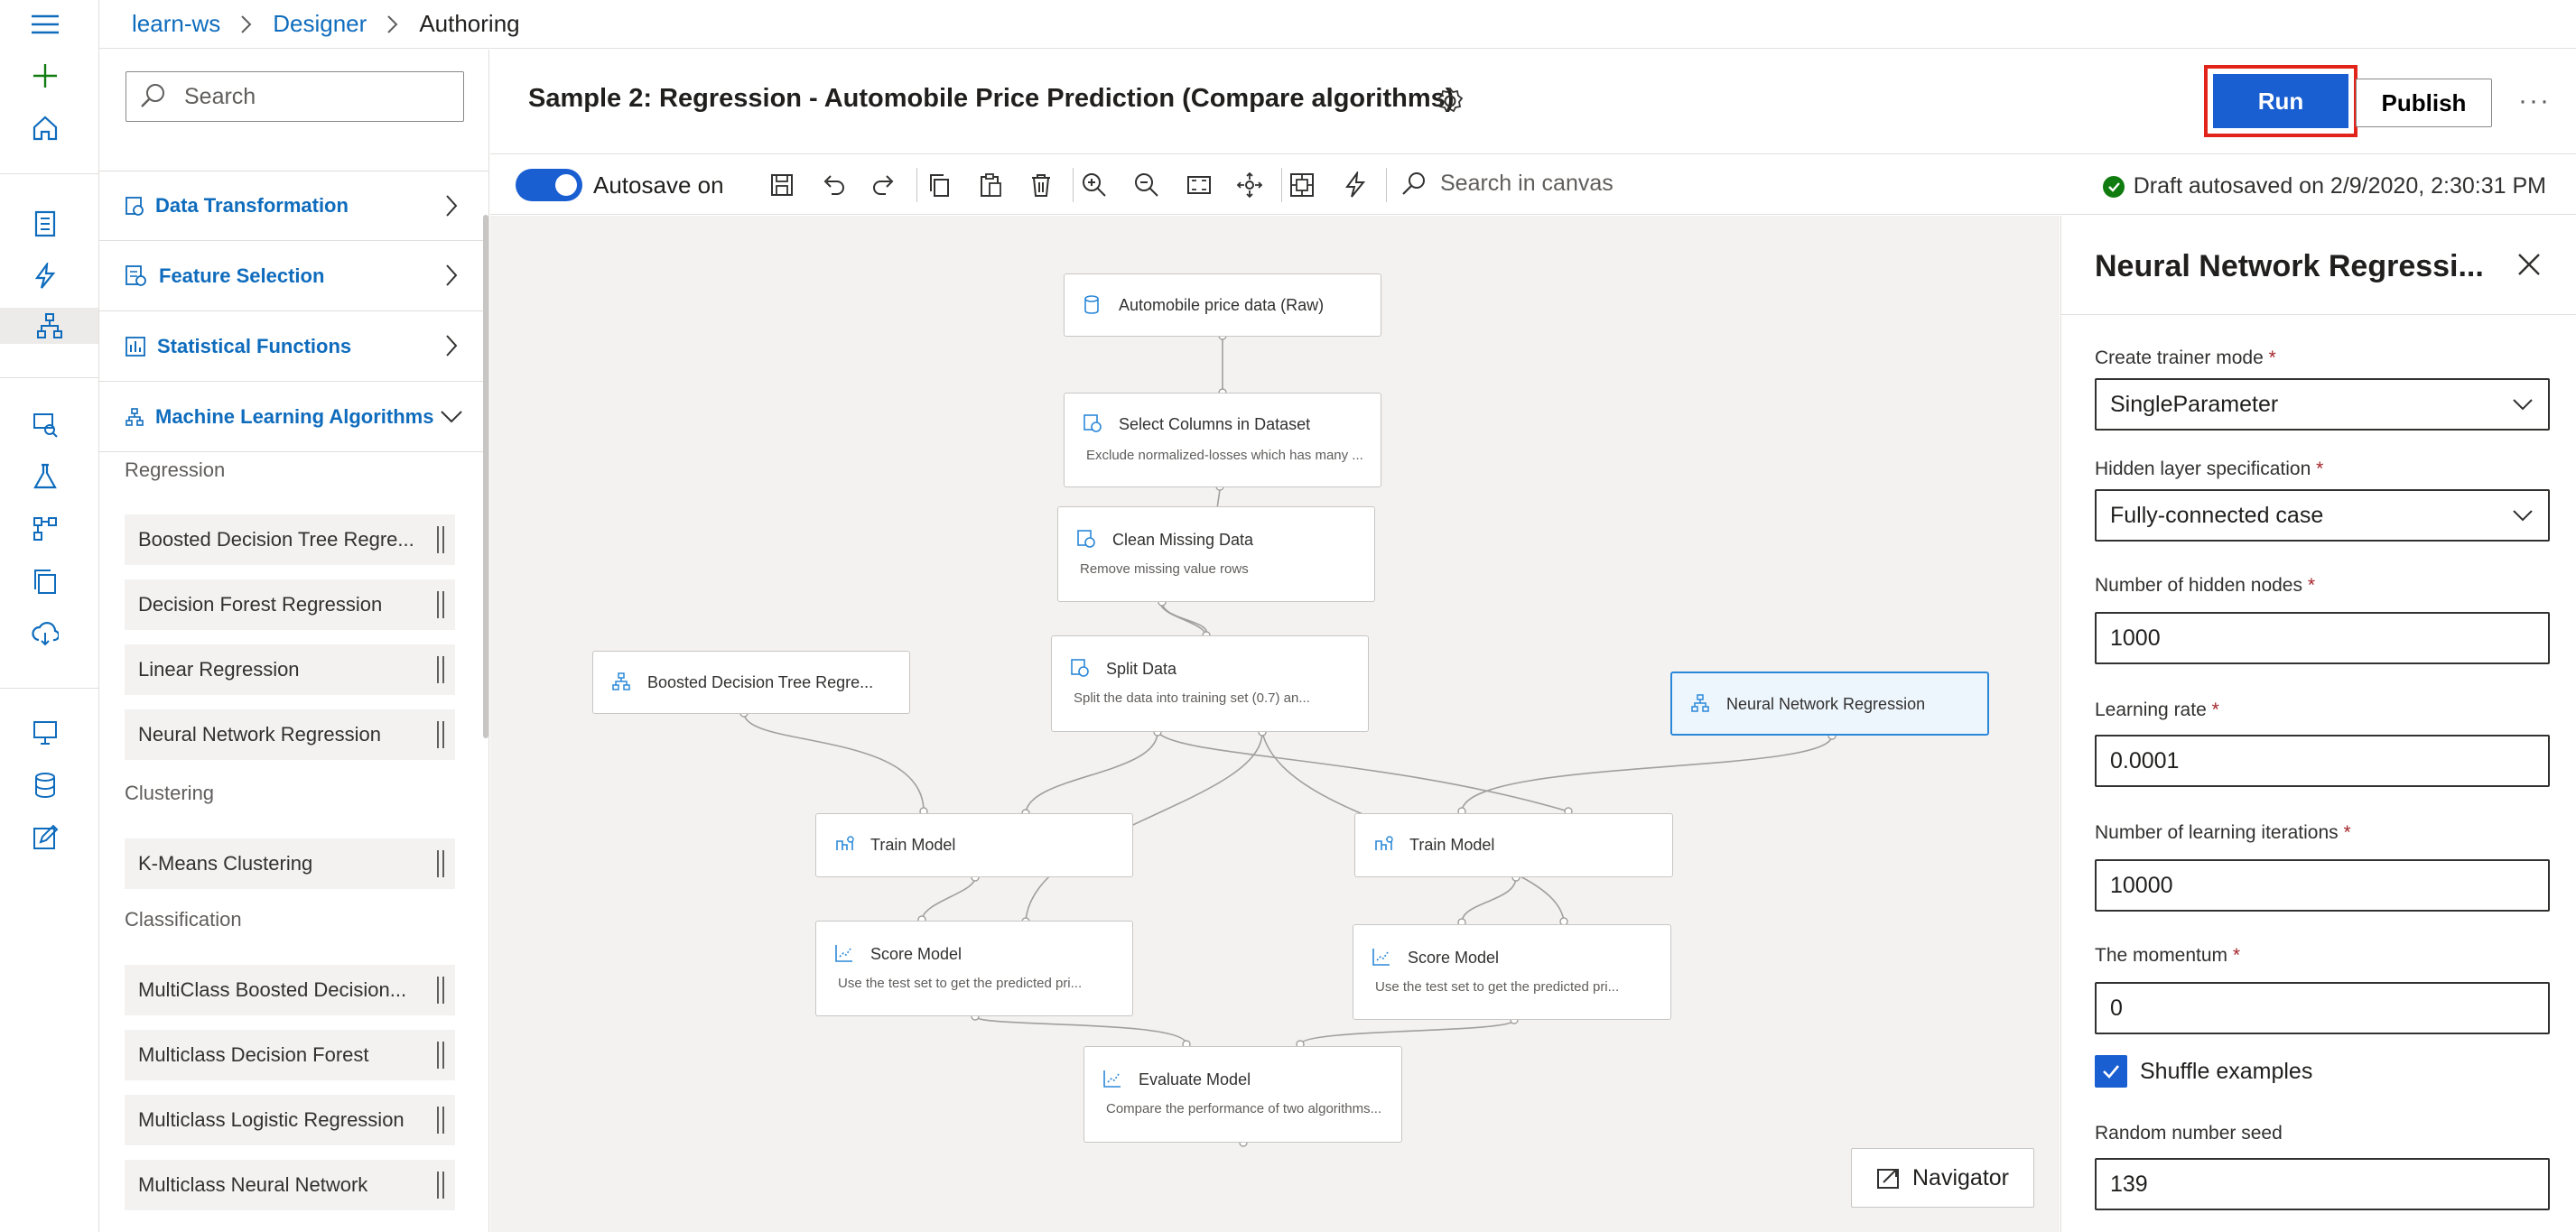 The width and height of the screenshot is (2576, 1232). I want to click on checkmark-icon, so click(2111, 1072).